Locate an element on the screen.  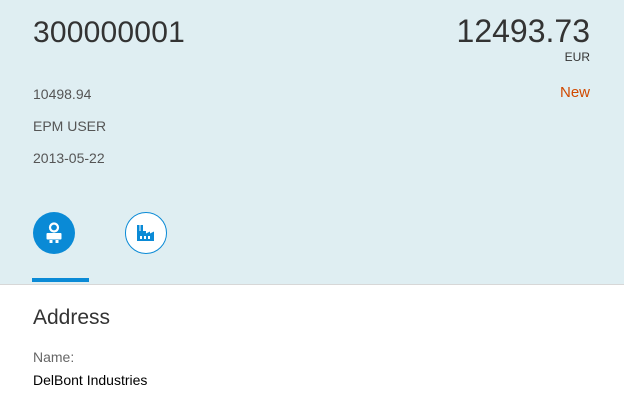
person-icon is located at coordinates (54, 232).